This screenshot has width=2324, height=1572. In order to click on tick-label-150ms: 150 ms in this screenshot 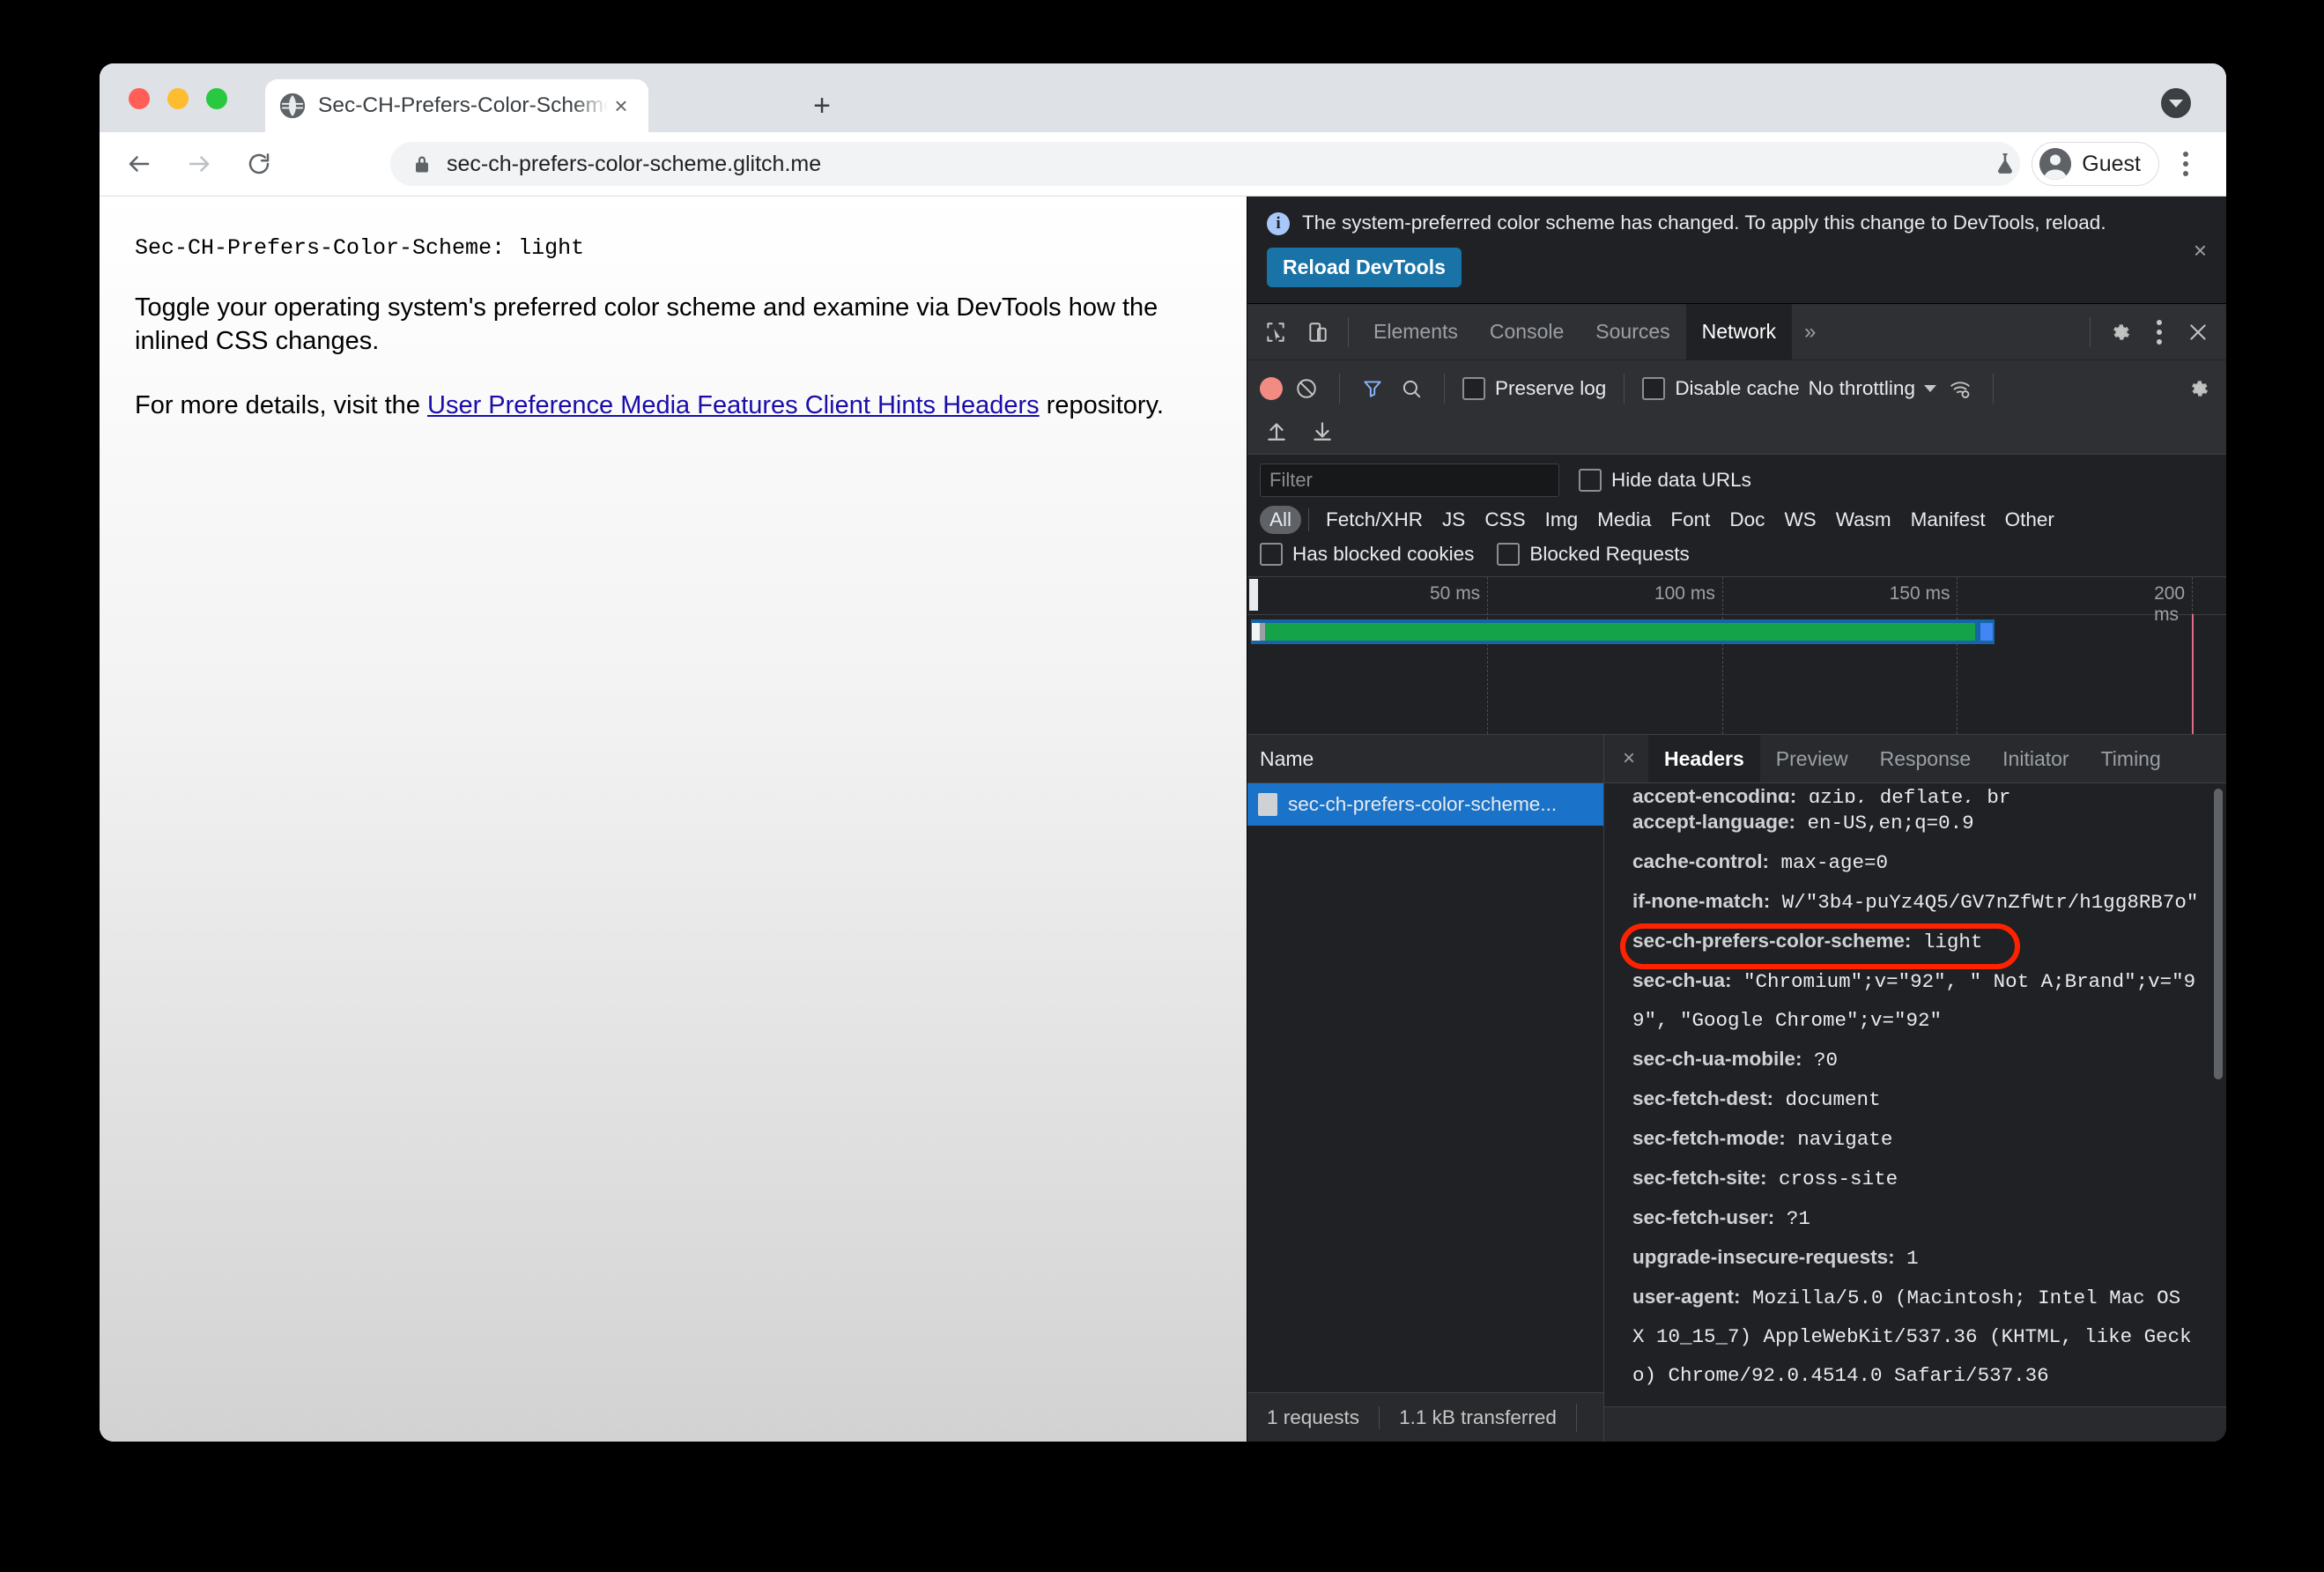, I will do `click(1920, 593)`.